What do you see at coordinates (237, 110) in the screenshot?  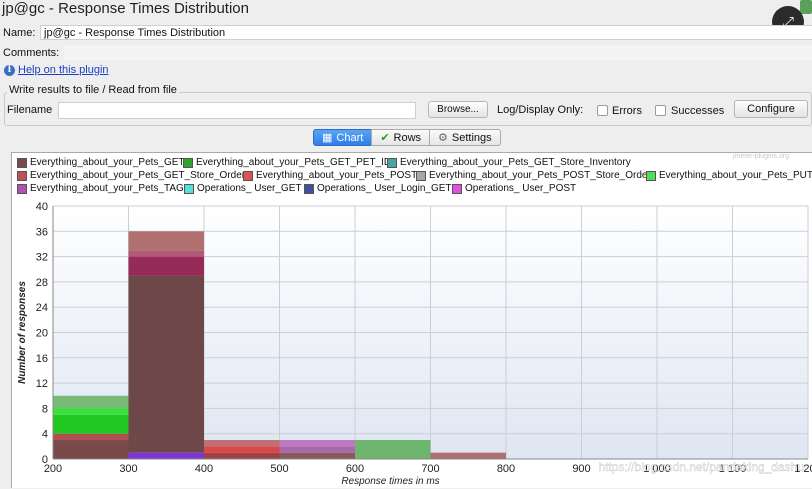 I see `filename-input` at bounding box center [237, 110].